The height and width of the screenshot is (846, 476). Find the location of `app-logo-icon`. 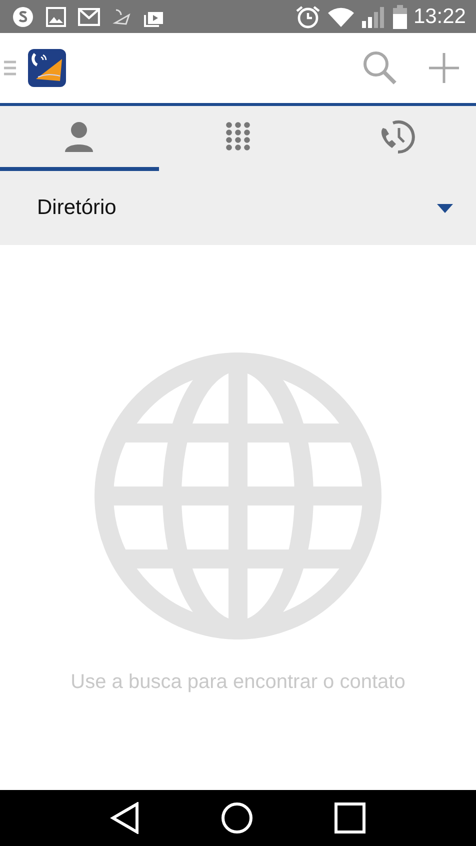

app-logo-icon is located at coordinates (47, 68).